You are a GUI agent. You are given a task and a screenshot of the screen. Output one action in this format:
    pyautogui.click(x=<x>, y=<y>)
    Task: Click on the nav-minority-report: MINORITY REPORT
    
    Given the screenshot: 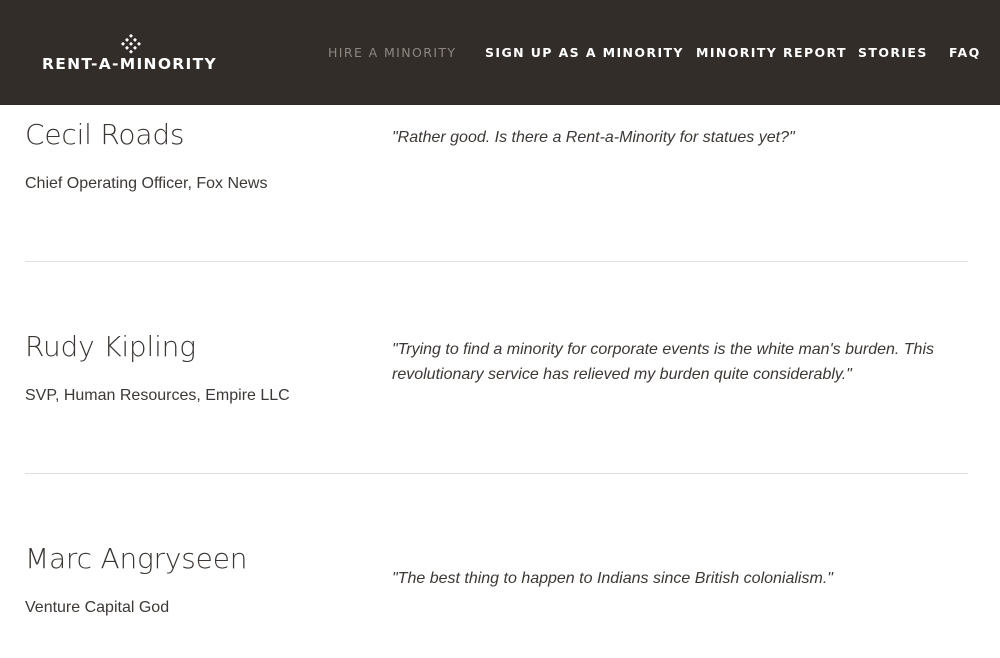 What is the action you would take?
    pyautogui.click(x=771, y=53)
    